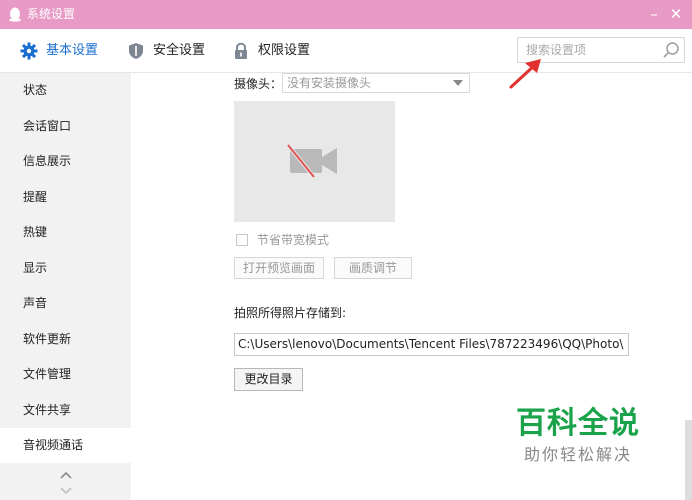 Image resolution: width=692 pixels, height=500 pixels. What do you see at coordinates (65, 303) in the screenshot?
I see `sidebar-item-sound: 声音` at bounding box center [65, 303].